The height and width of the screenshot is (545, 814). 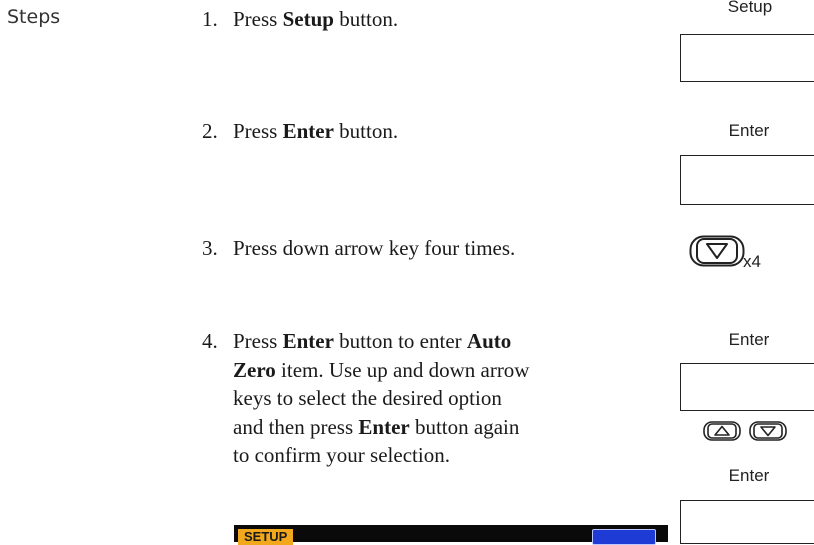 I want to click on setup-button, so click(x=747, y=58).